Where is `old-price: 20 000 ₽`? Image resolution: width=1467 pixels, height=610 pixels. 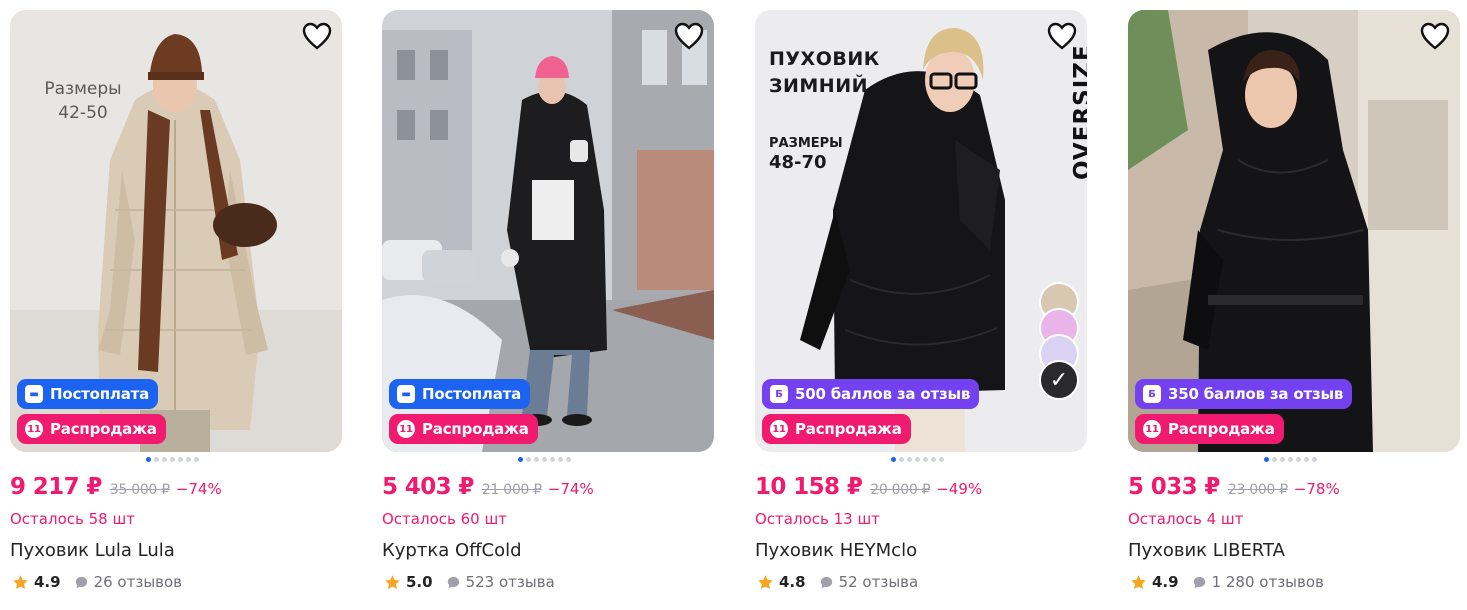 old-price: 20 000 ₽ is located at coordinates (900, 490).